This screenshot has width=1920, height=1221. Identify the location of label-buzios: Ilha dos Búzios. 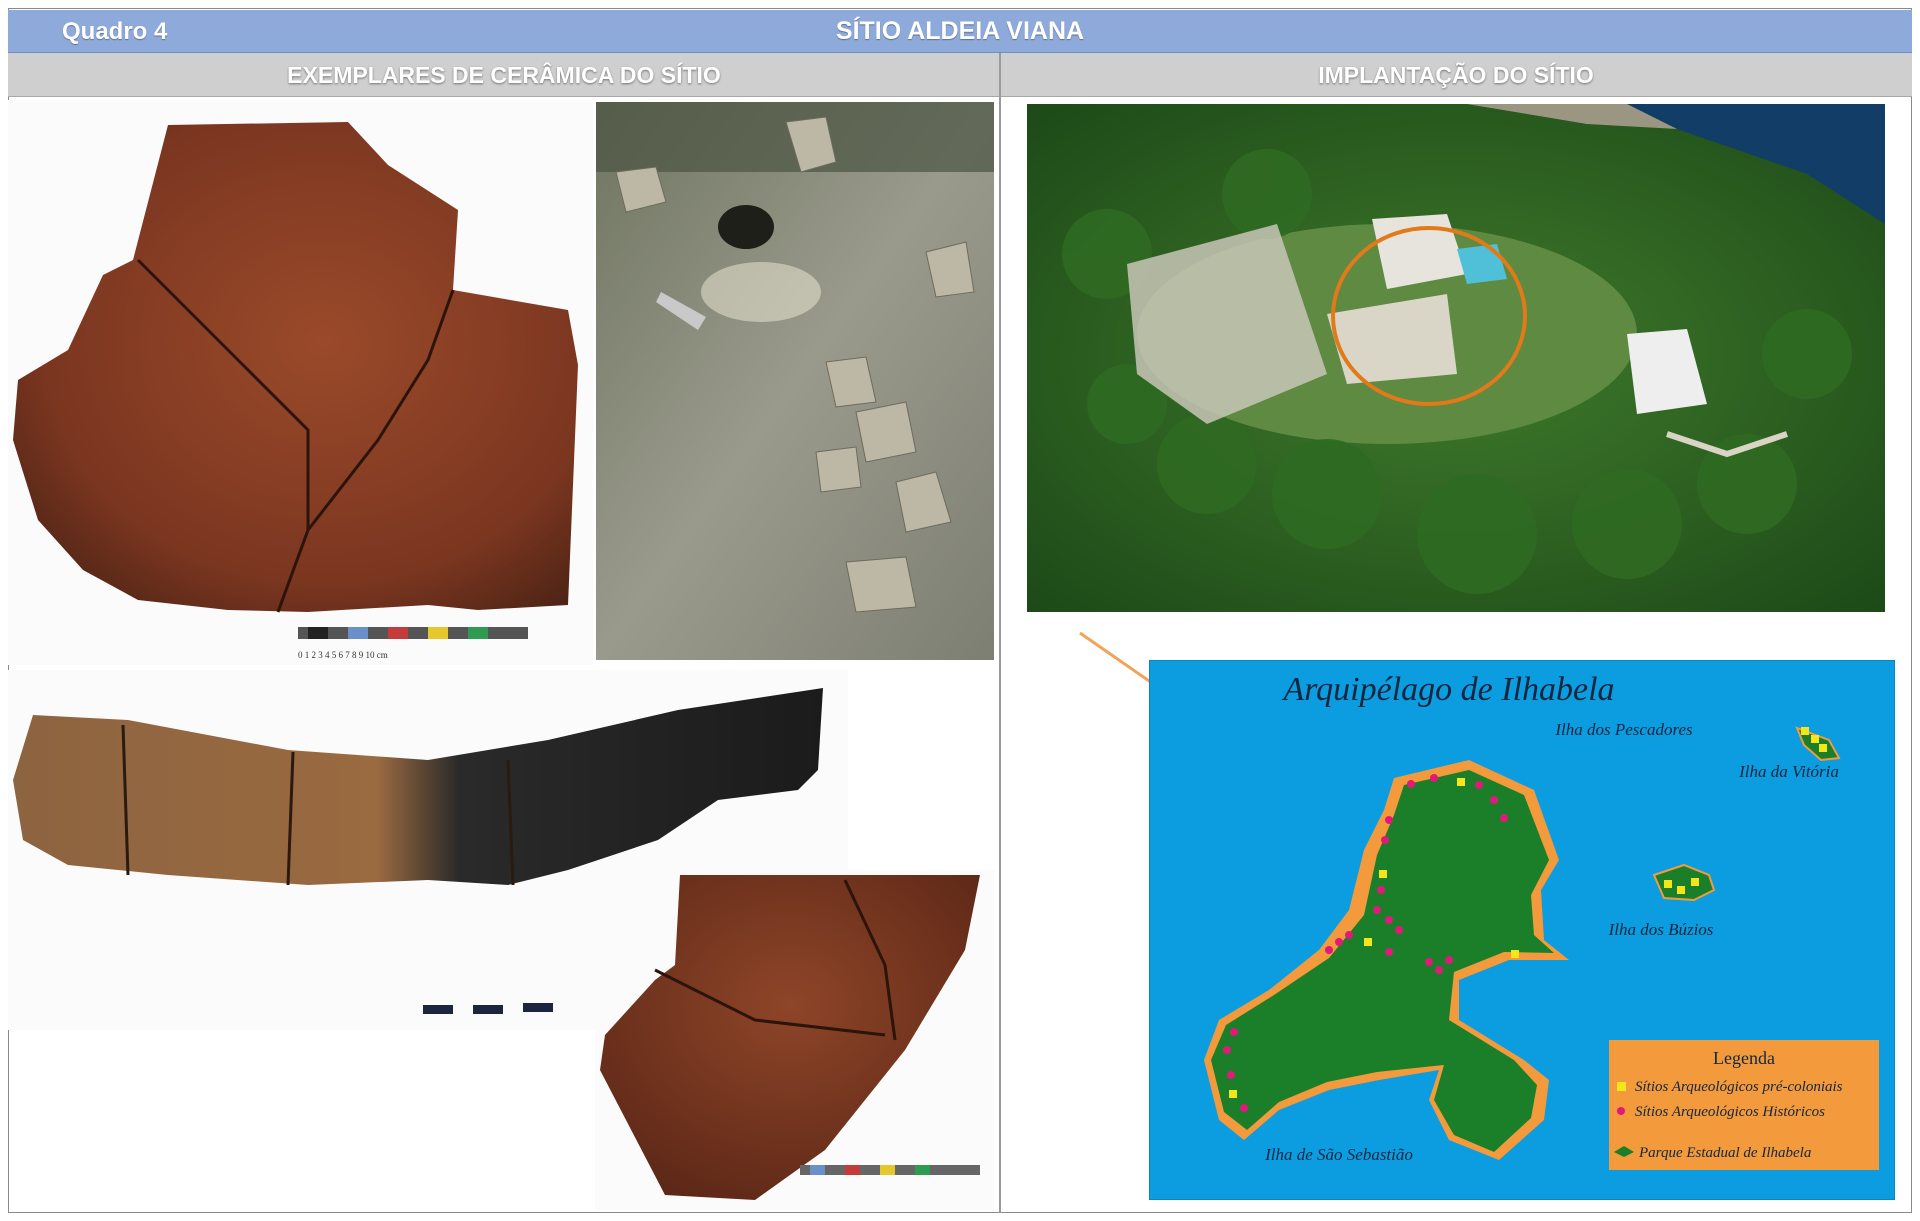
(1661, 929).